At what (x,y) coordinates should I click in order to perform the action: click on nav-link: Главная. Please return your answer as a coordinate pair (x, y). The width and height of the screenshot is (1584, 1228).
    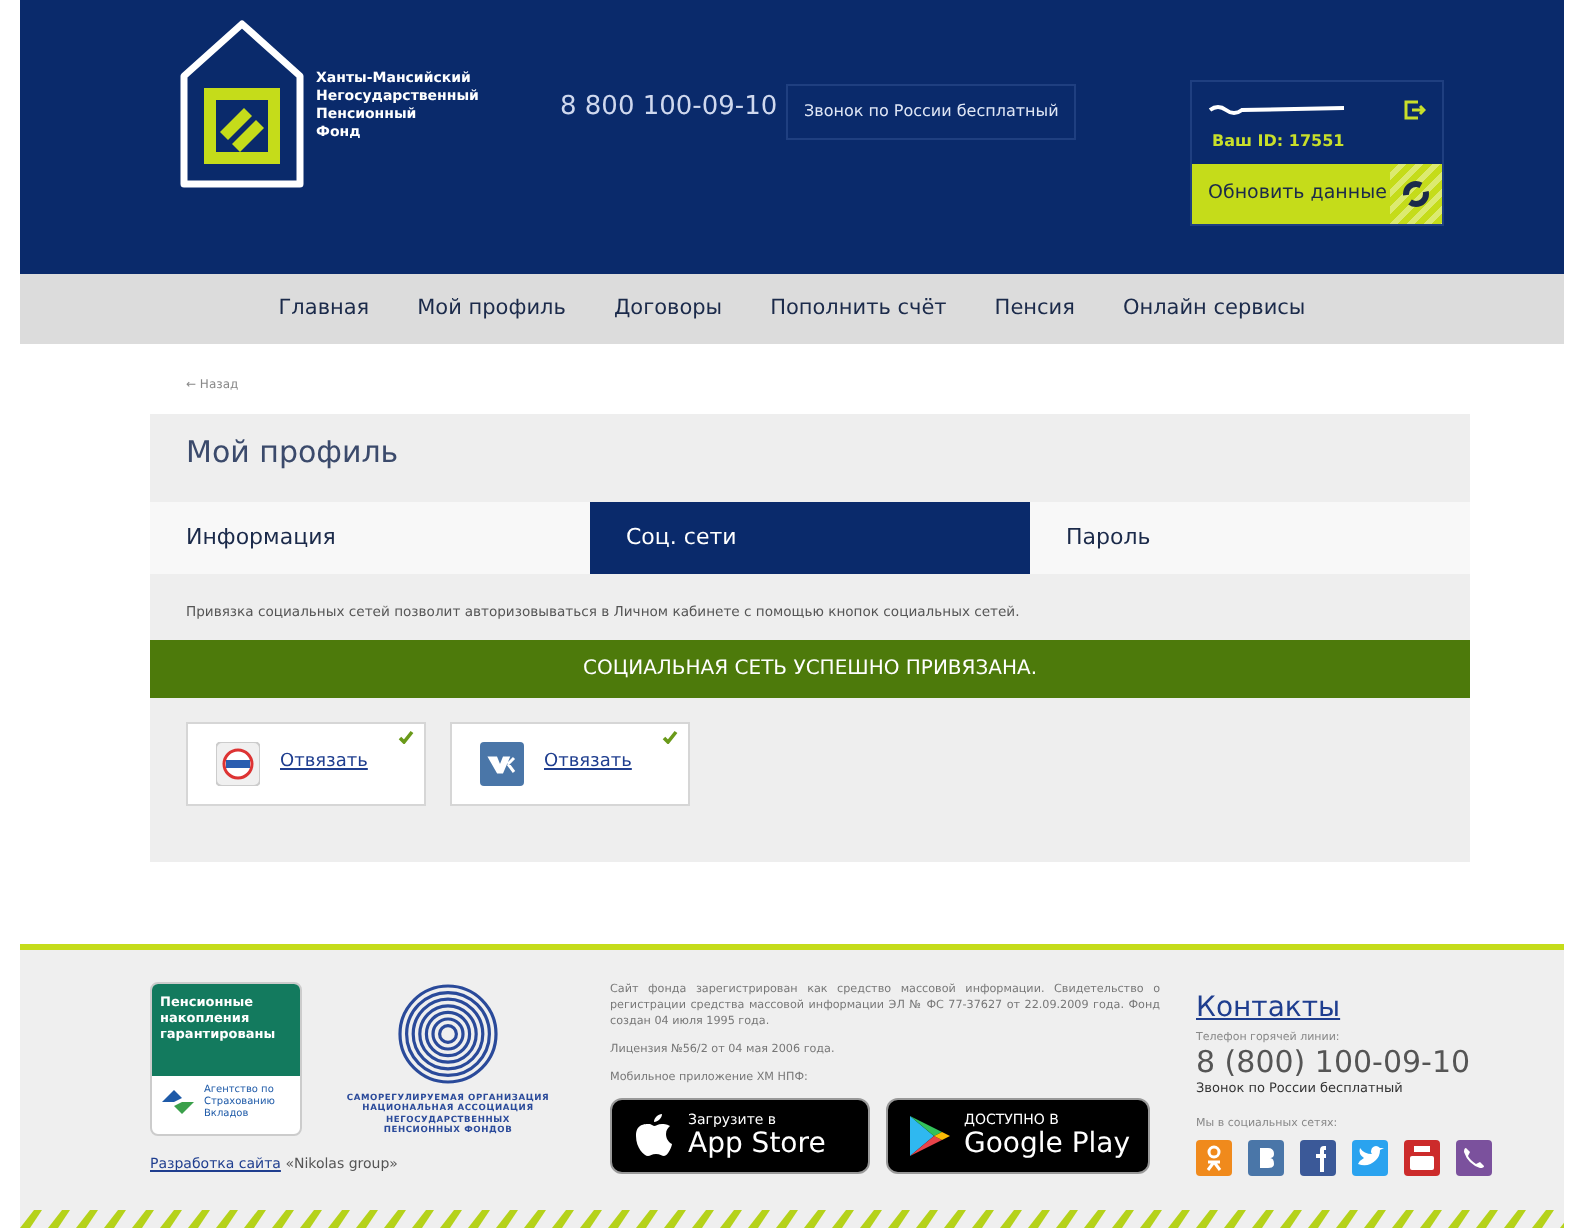
    Looking at the image, I should click on (324, 309).